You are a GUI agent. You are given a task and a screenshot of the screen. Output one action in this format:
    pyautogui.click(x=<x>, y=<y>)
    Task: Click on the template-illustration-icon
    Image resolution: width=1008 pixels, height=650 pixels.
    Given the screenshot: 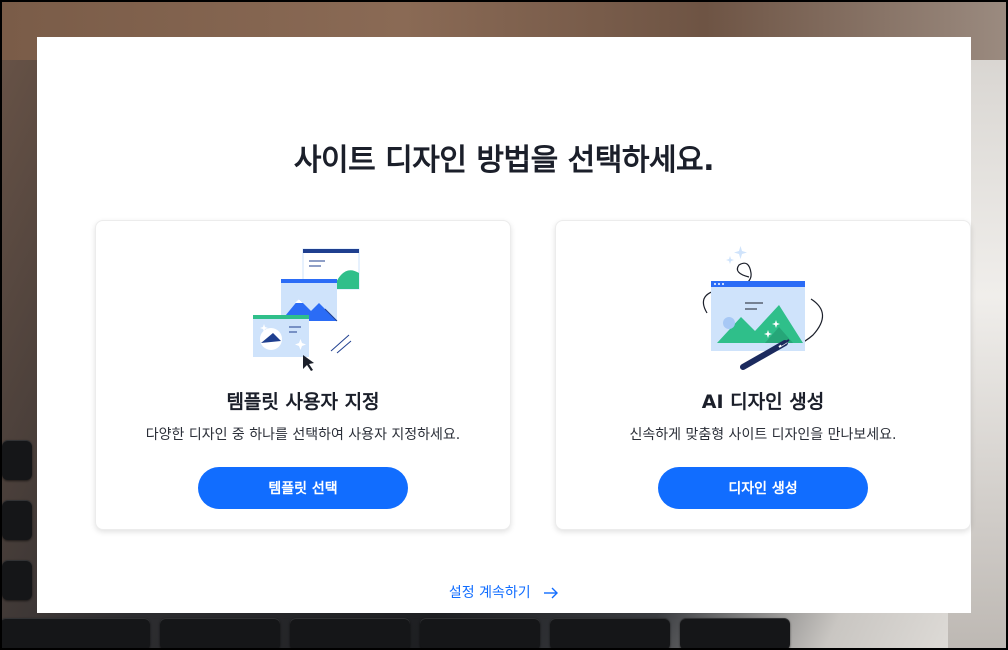 What is the action you would take?
    pyautogui.click(x=306, y=309)
    